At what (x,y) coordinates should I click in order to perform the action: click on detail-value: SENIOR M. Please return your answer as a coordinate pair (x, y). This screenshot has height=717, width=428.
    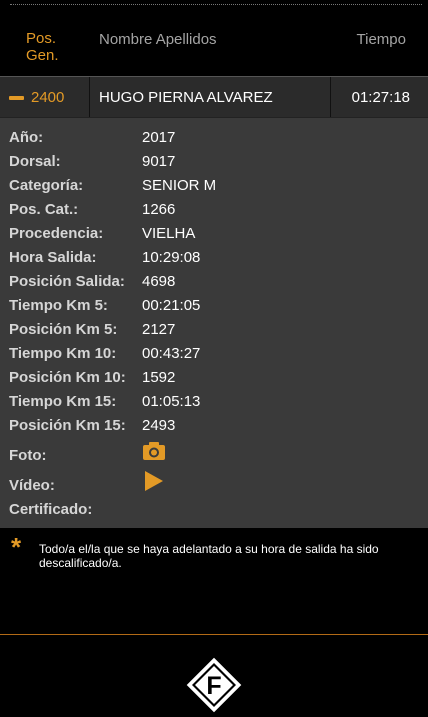
    Looking at the image, I should click on (179, 185).